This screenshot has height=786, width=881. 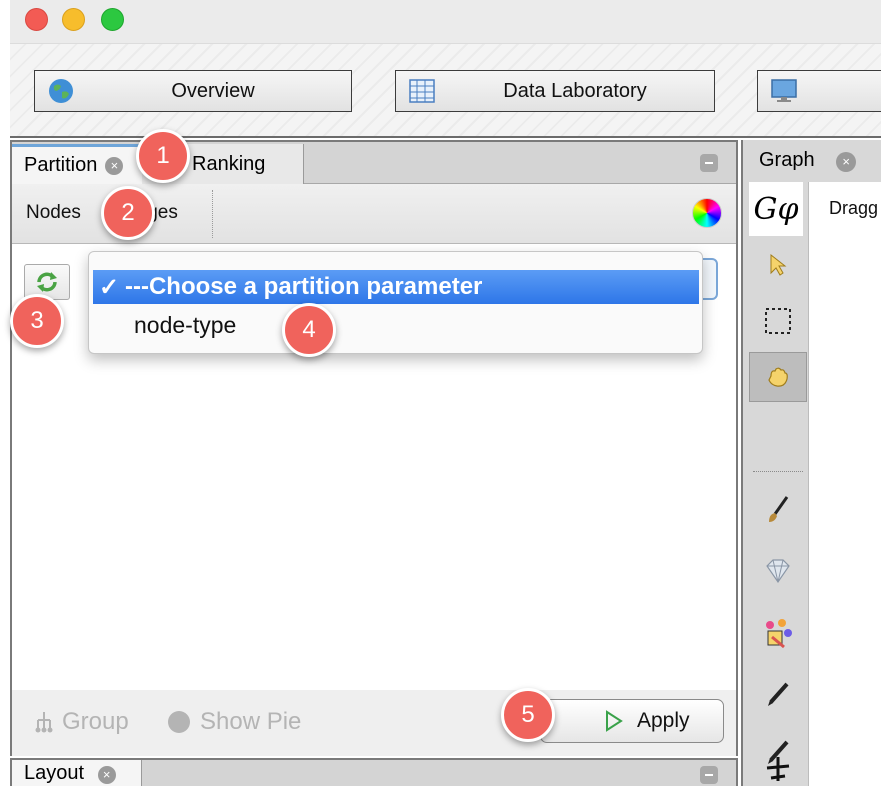 What do you see at coordinates (632, 721) in the screenshot?
I see `apply-button: Apply` at bounding box center [632, 721].